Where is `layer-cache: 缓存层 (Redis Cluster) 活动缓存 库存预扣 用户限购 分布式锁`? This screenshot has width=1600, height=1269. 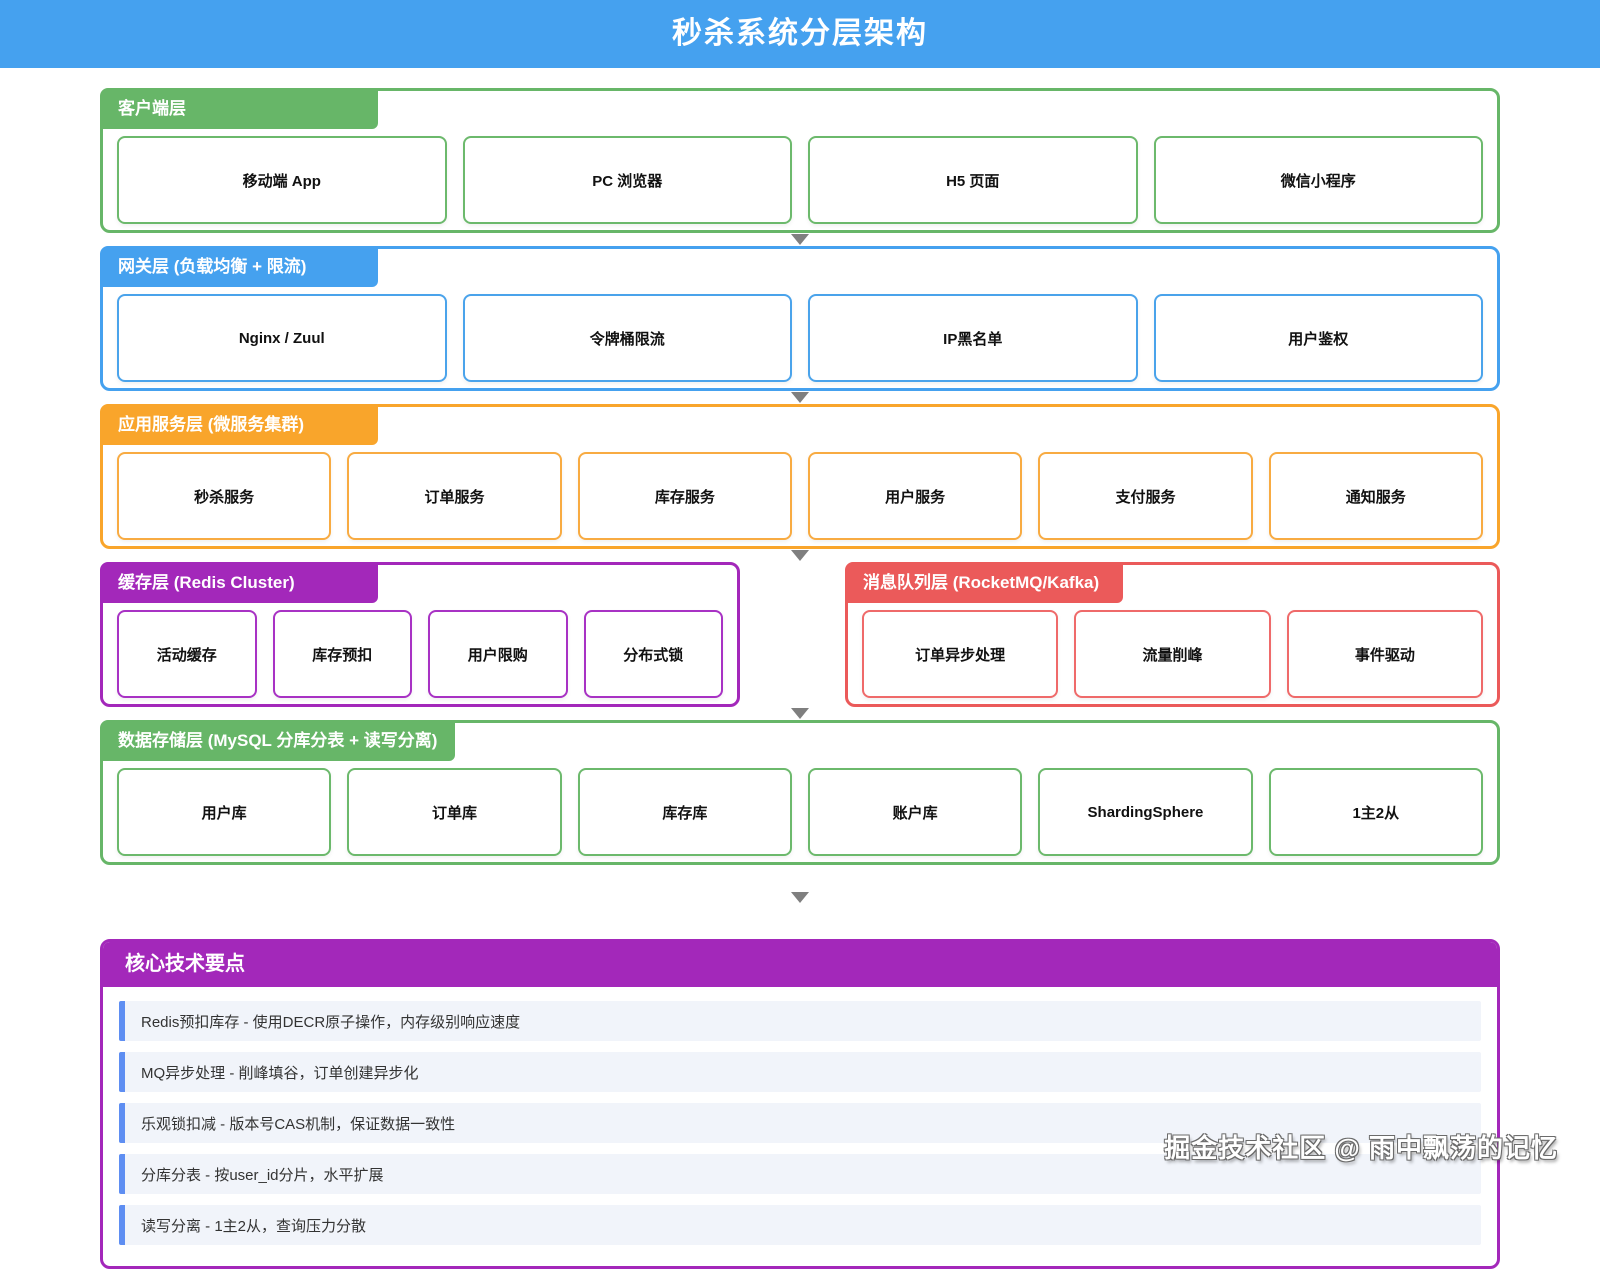 layer-cache: 缓存层 (Redis Cluster) 活动缓存 库存预扣 用户限购 分布式锁 is located at coordinates (420, 634).